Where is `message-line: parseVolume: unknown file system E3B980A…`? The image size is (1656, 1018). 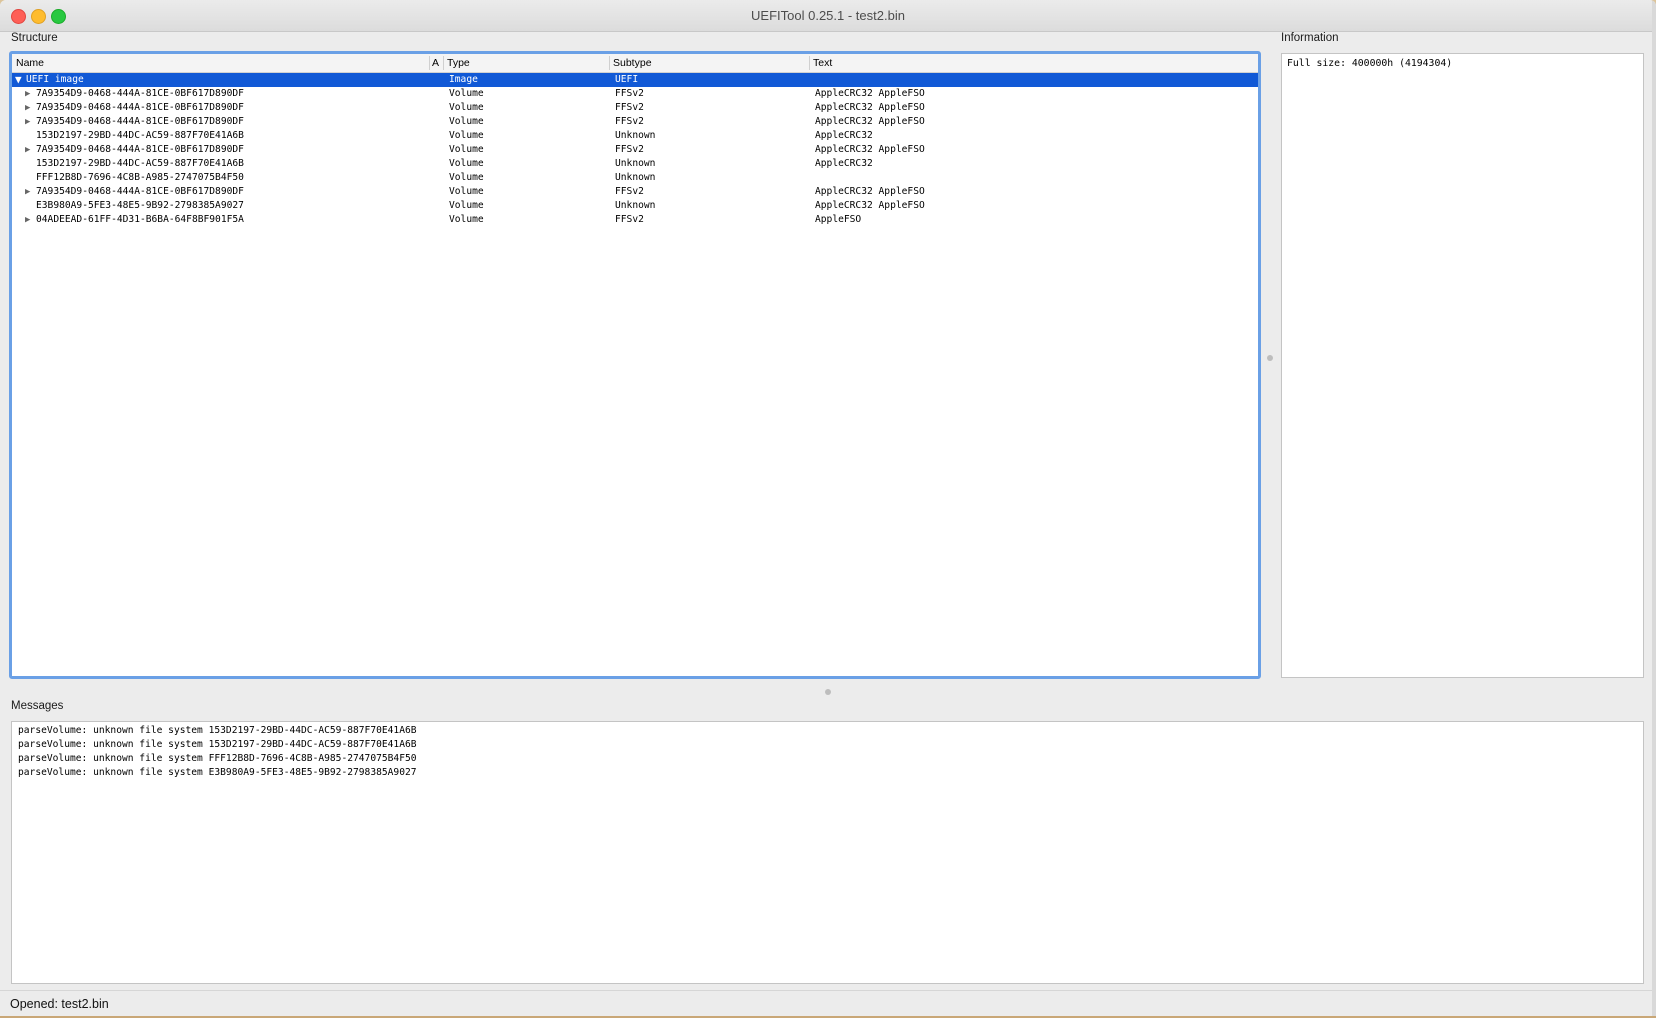 message-line: parseVolume: unknown file system E3B980A… is located at coordinates (217, 772).